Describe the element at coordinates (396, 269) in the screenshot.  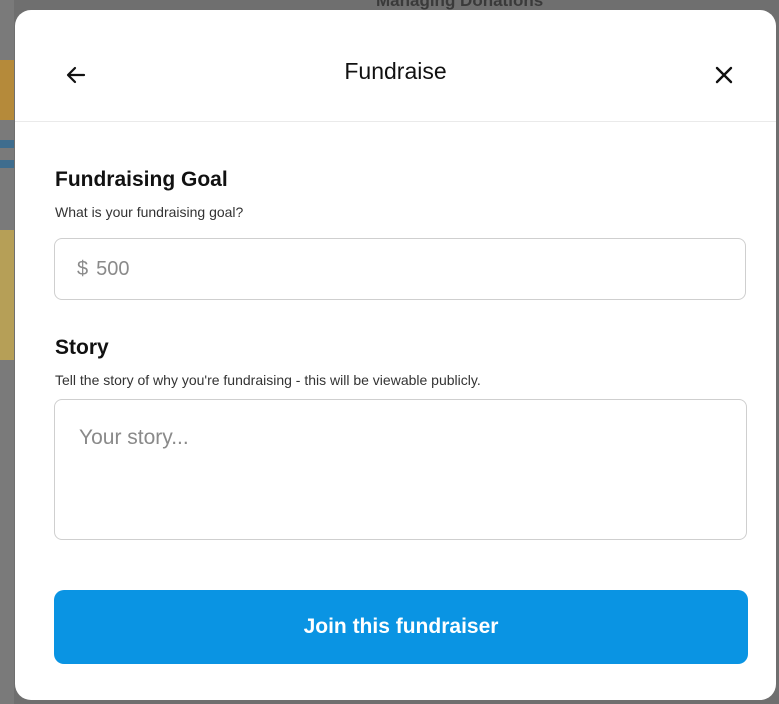
I see `goal-input` at that location.